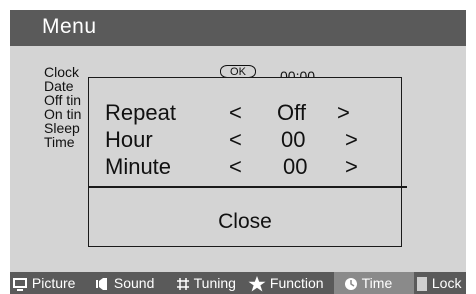 Image resolution: width=476 pixels, height=294 pixels. What do you see at coordinates (245, 113) in the screenshot?
I see `repeat-row: Repeat < Off >` at bounding box center [245, 113].